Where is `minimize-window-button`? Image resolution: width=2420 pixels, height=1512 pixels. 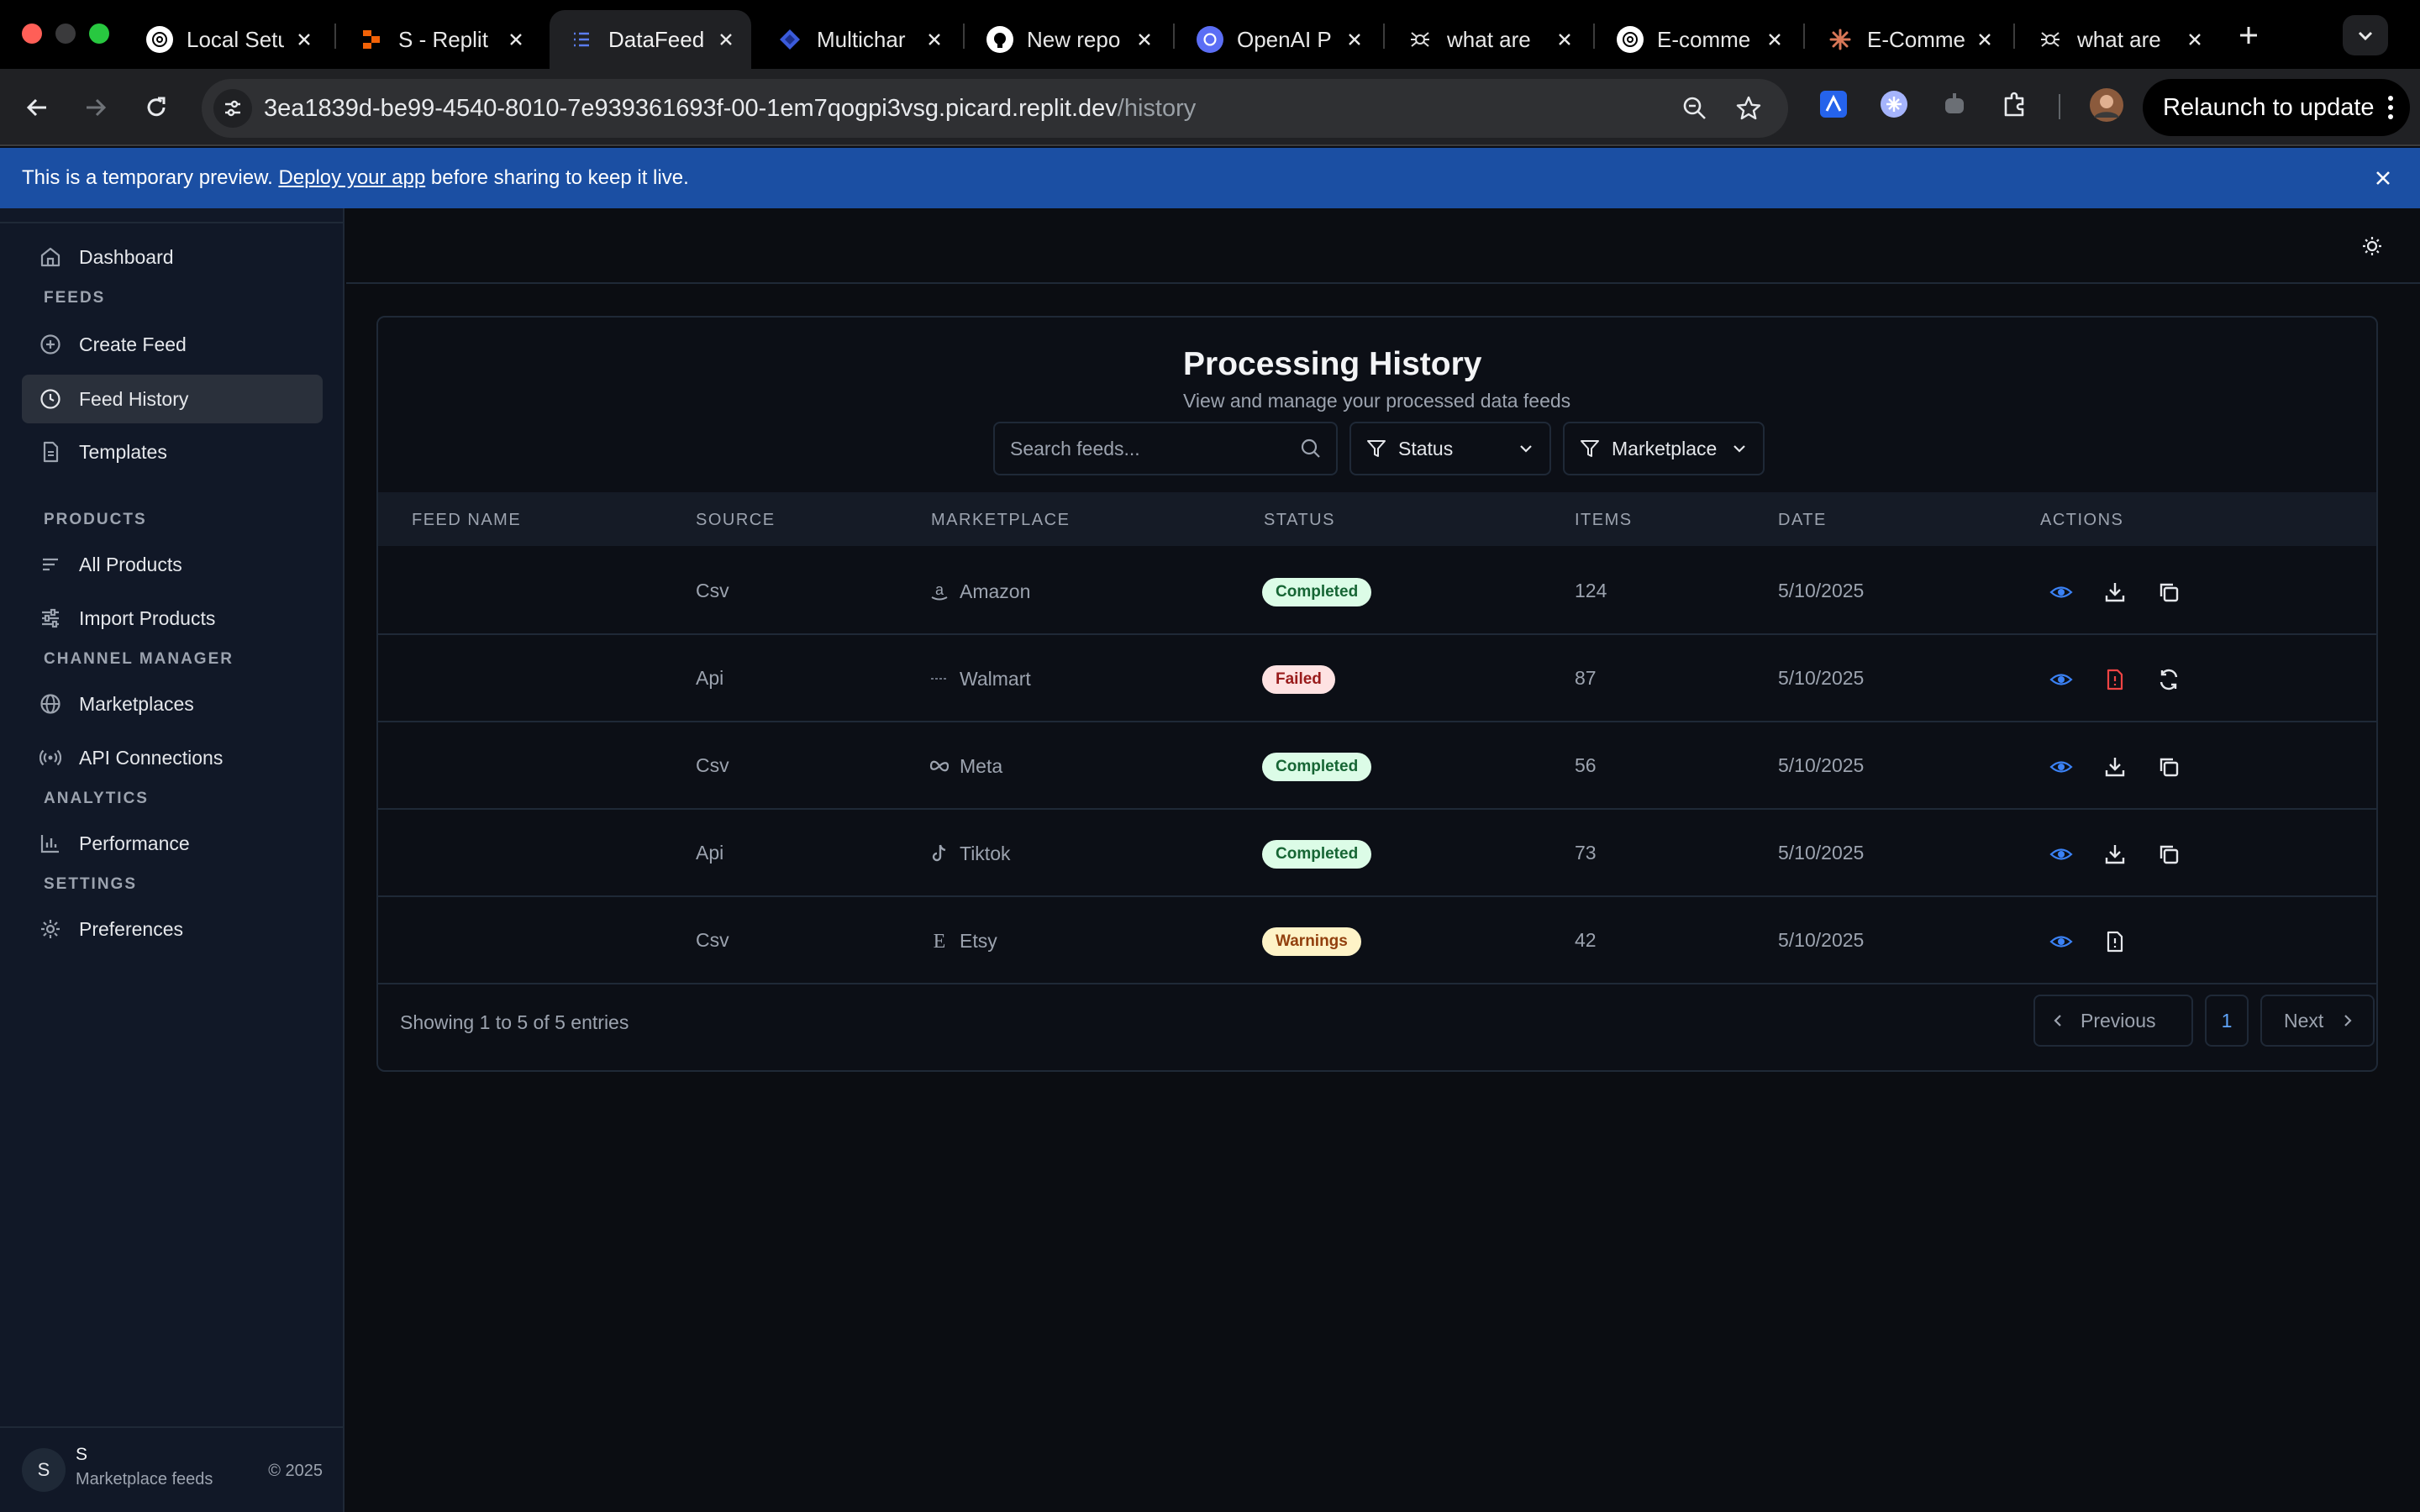
minimize-window-button is located at coordinates (65, 34).